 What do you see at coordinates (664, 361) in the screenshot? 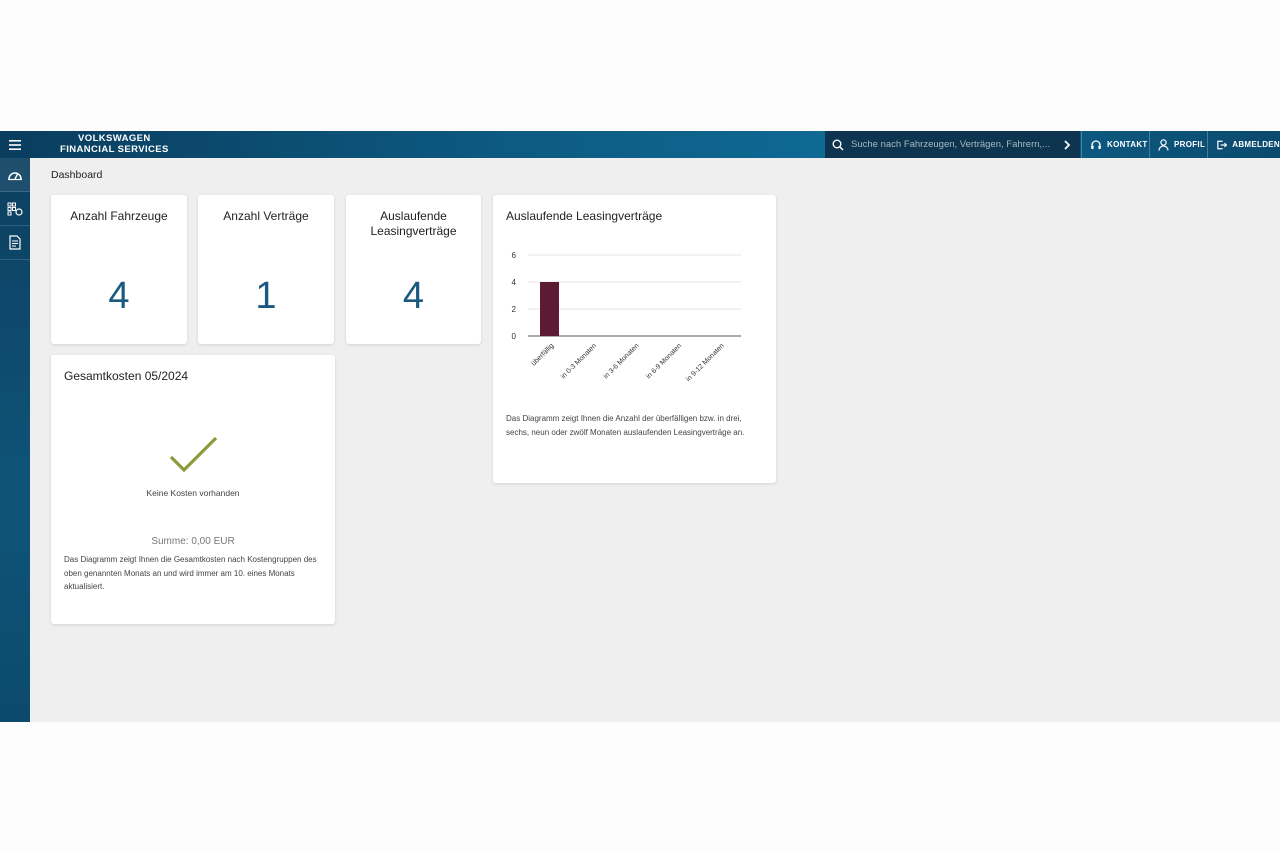
I see `x-tick-label: in 6-9 Monaten` at bounding box center [664, 361].